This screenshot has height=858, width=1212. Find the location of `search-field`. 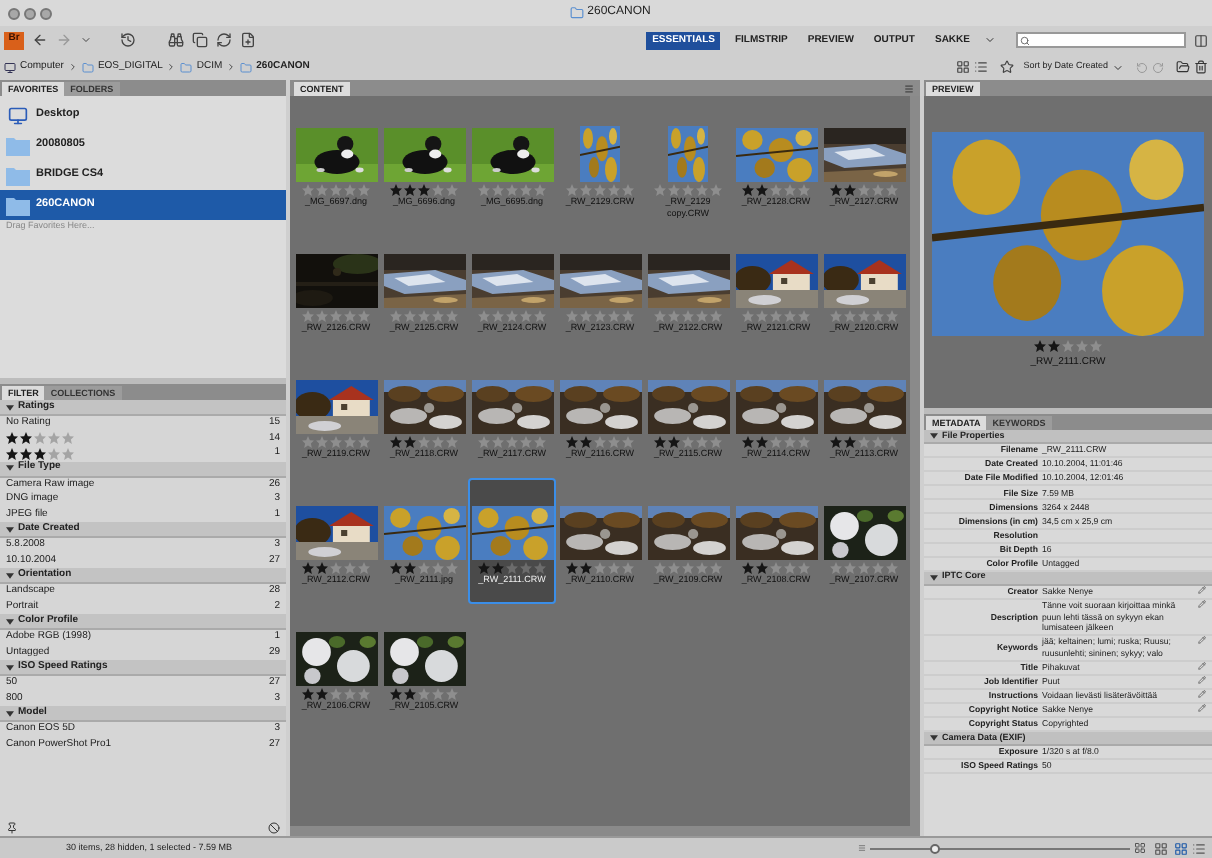

search-field is located at coordinates (1101, 40).